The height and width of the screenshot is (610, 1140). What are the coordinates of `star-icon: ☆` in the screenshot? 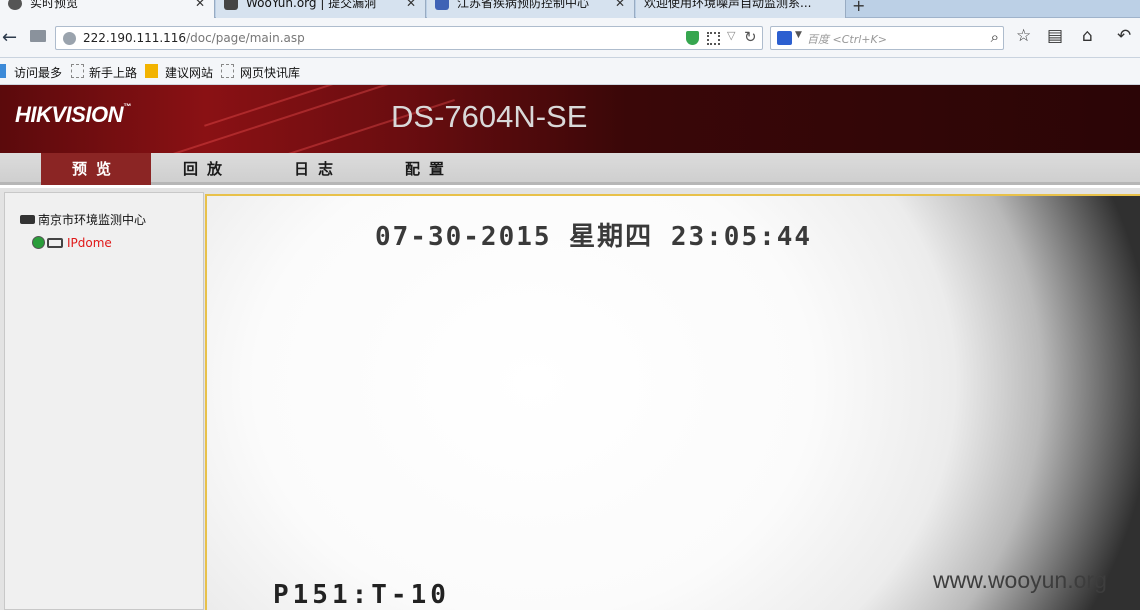 It's located at (1023, 36).